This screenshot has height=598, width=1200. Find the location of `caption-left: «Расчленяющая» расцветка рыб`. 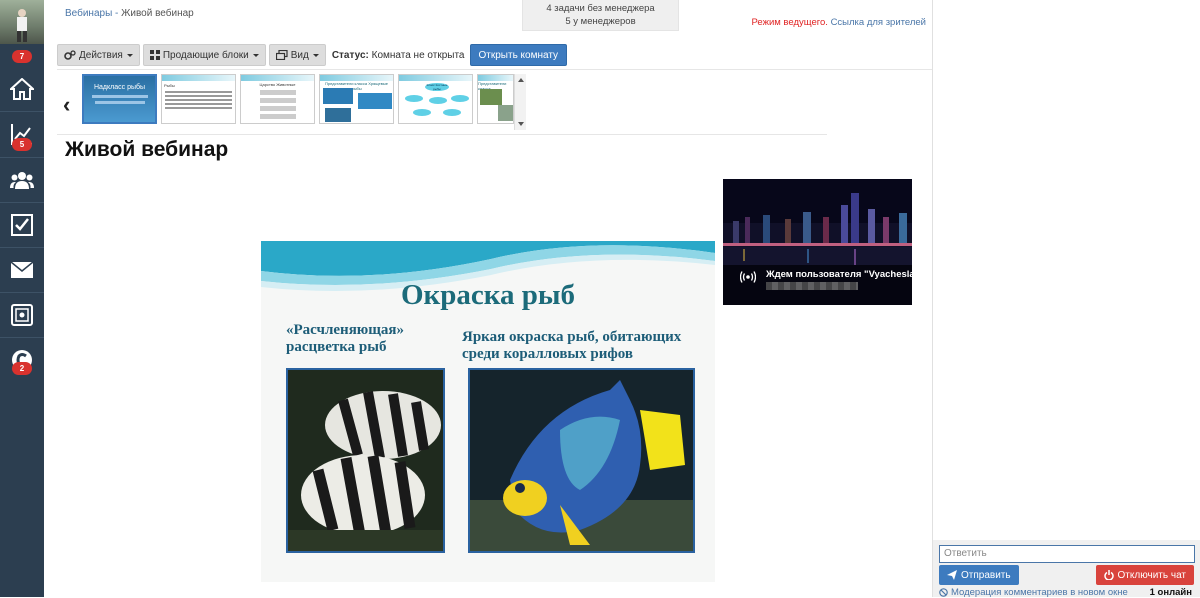

caption-left: «Расчленяющая» расцветка рыб is located at coordinates (345, 338).